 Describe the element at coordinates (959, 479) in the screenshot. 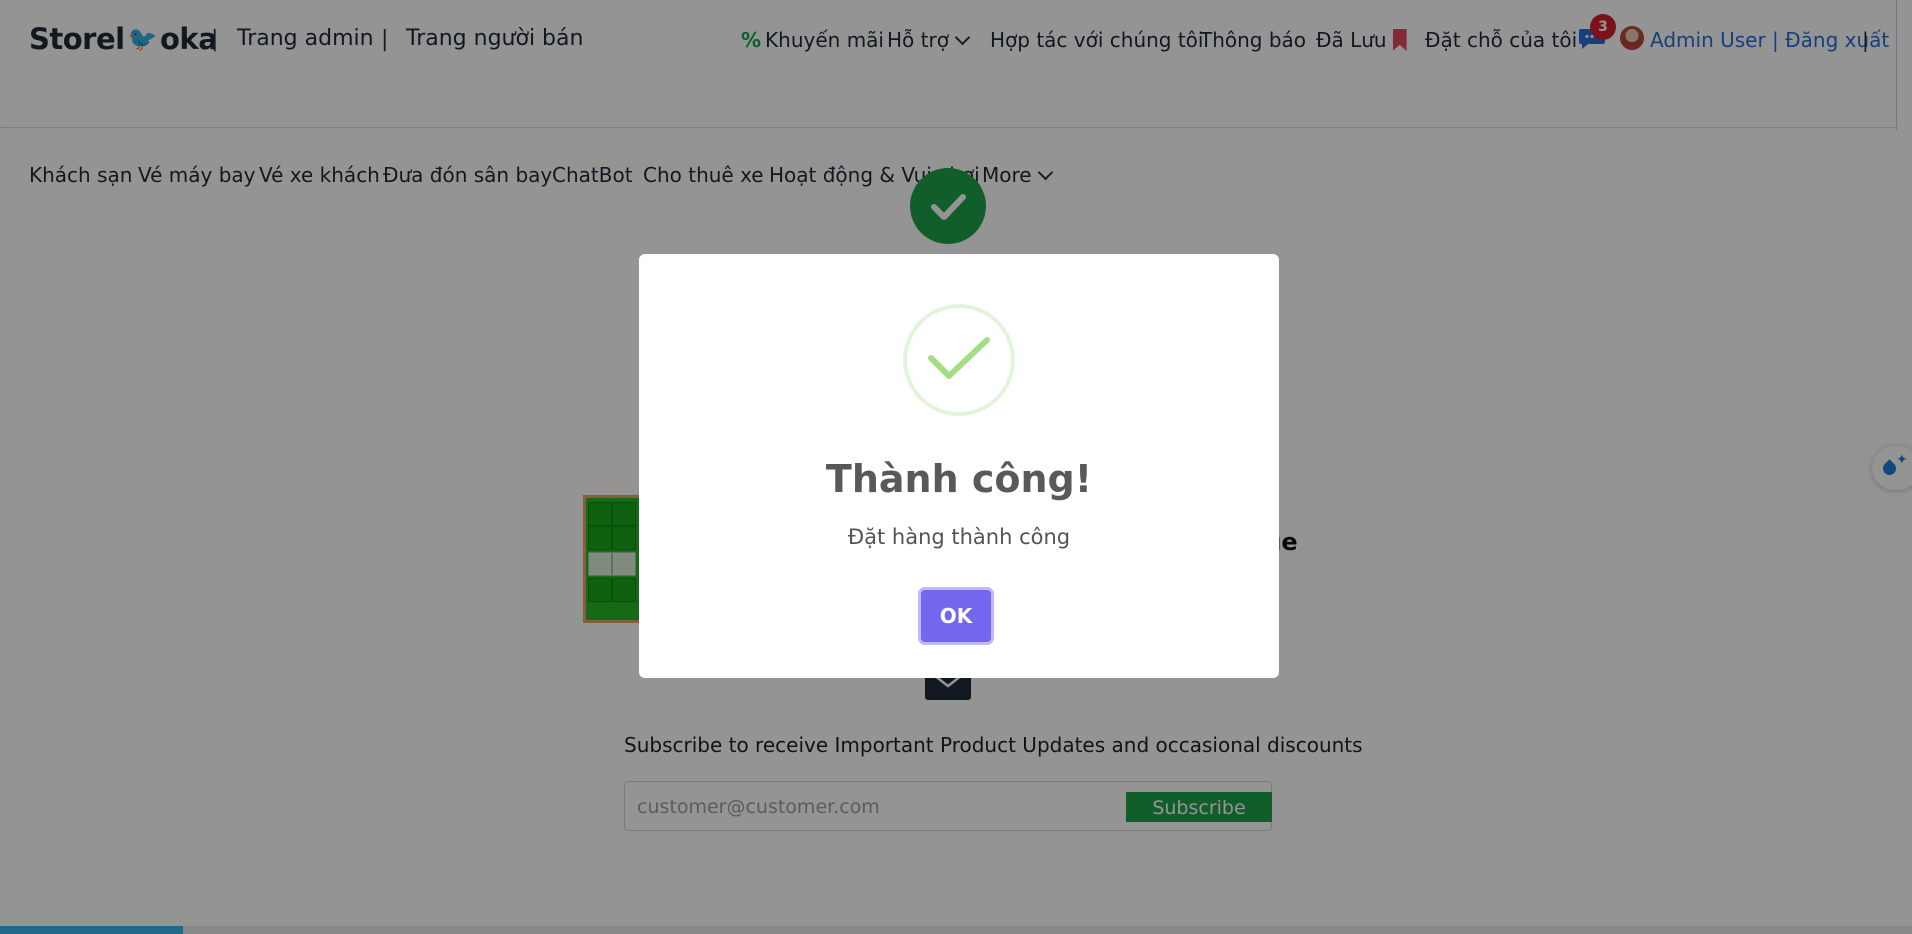

I see `dialog-title: Thành công!` at that location.